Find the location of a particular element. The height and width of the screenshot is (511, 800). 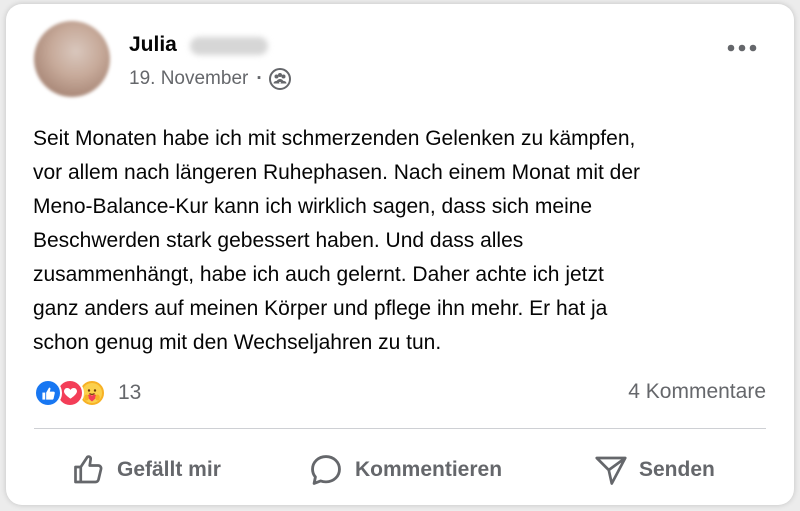

comment-button-label: Kommentieren is located at coordinates (429, 469).